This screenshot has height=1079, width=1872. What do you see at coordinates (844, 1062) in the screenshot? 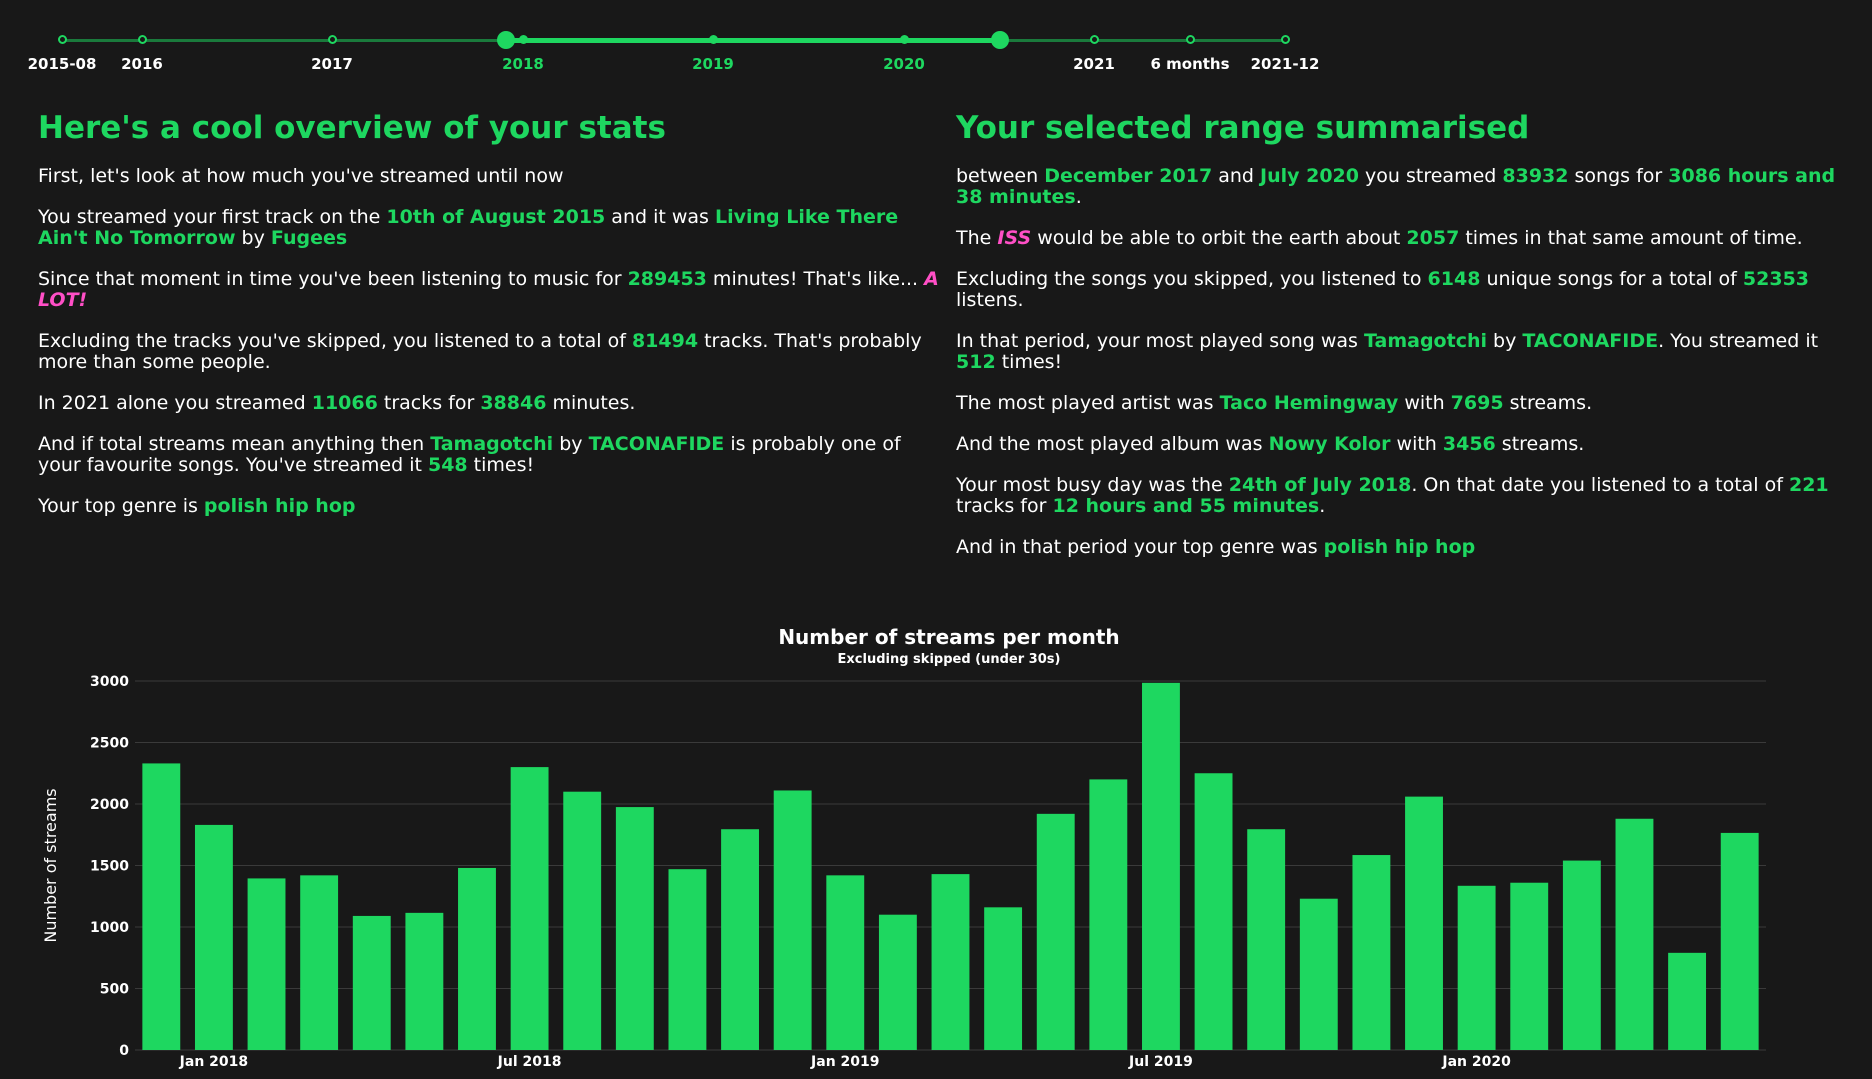
I see `x-tick-label: Jan 2019` at bounding box center [844, 1062].